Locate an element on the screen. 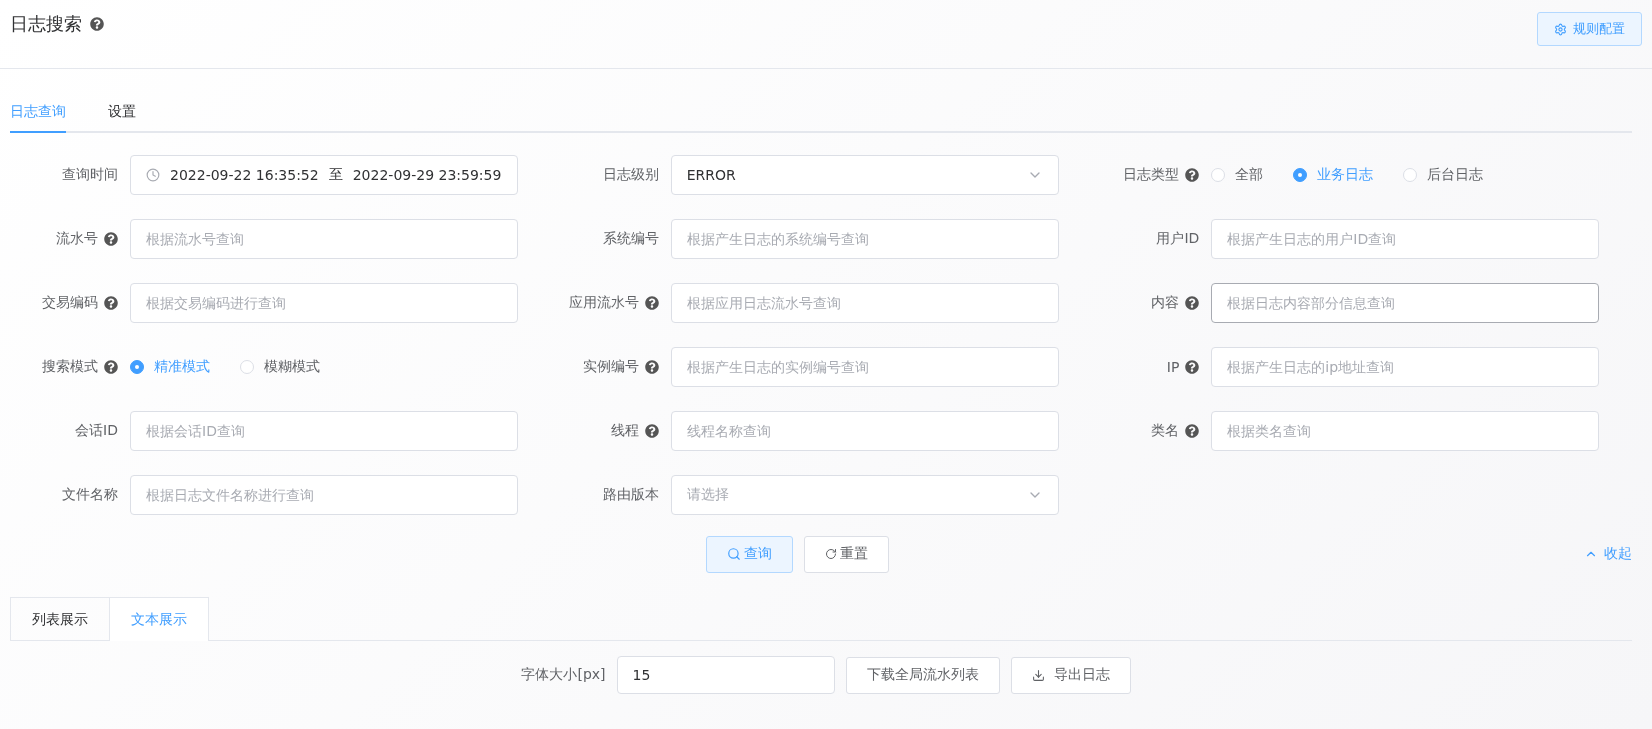 The width and height of the screenshot is (1652, 729). field-label: 会话ID is located at coordinates (96, 431).